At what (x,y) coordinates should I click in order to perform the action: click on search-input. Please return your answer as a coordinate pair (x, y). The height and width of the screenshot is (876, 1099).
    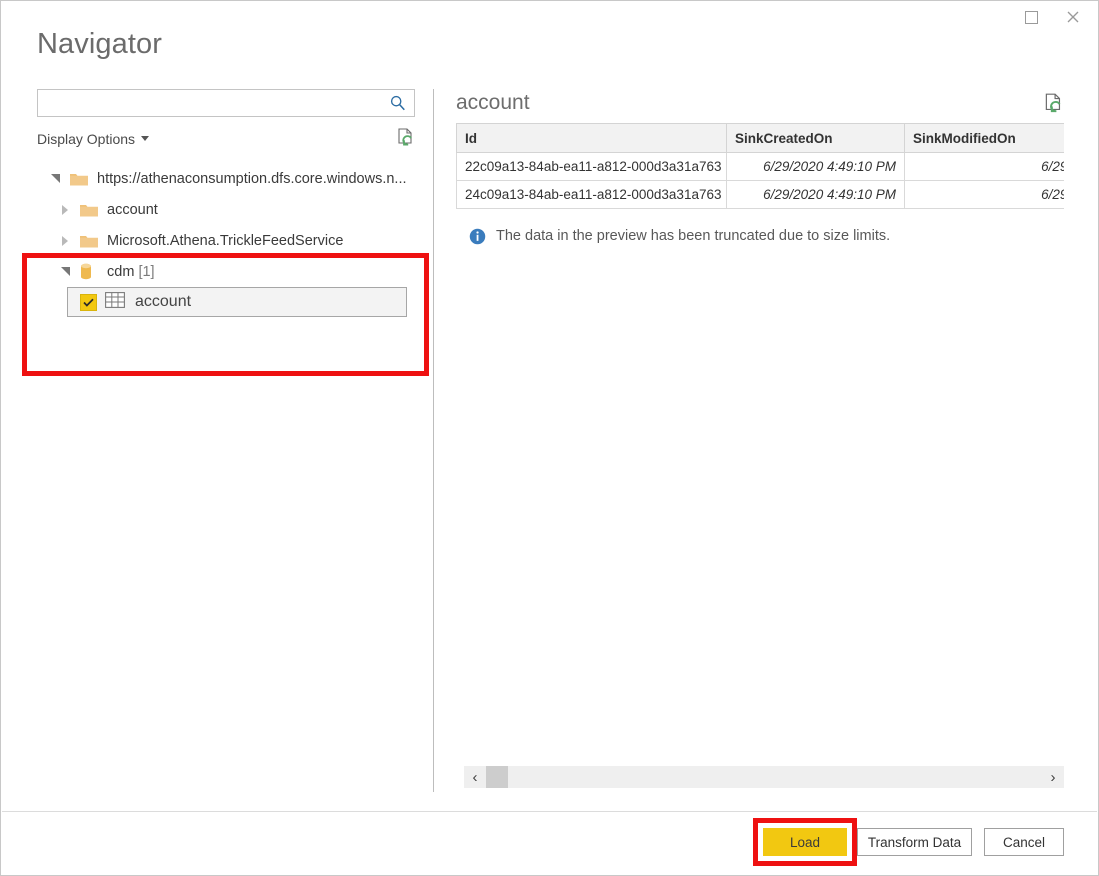
    Looking at the image, I should click on (216, 104).